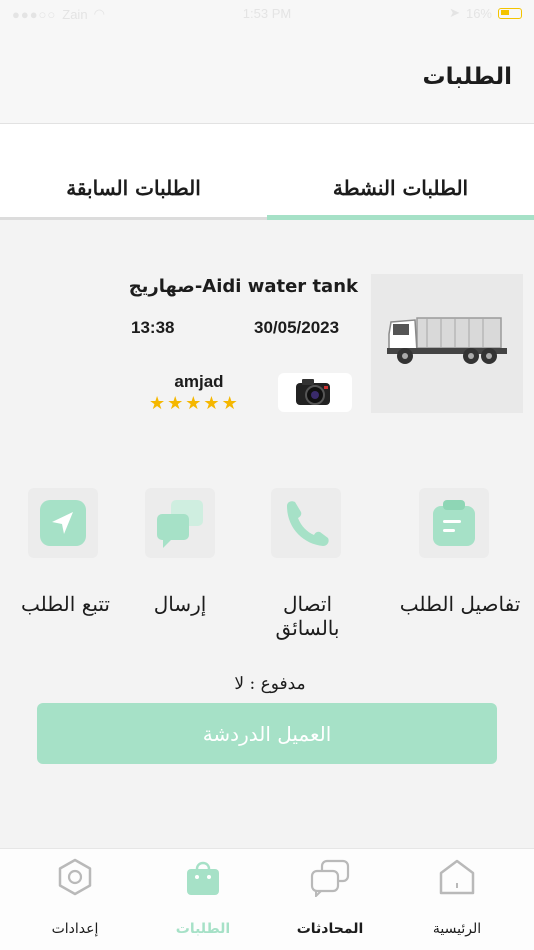  What do you see at coordinates (457, 877) in the screenshot?
I see `home-icon` at bounding box center [457, 877].